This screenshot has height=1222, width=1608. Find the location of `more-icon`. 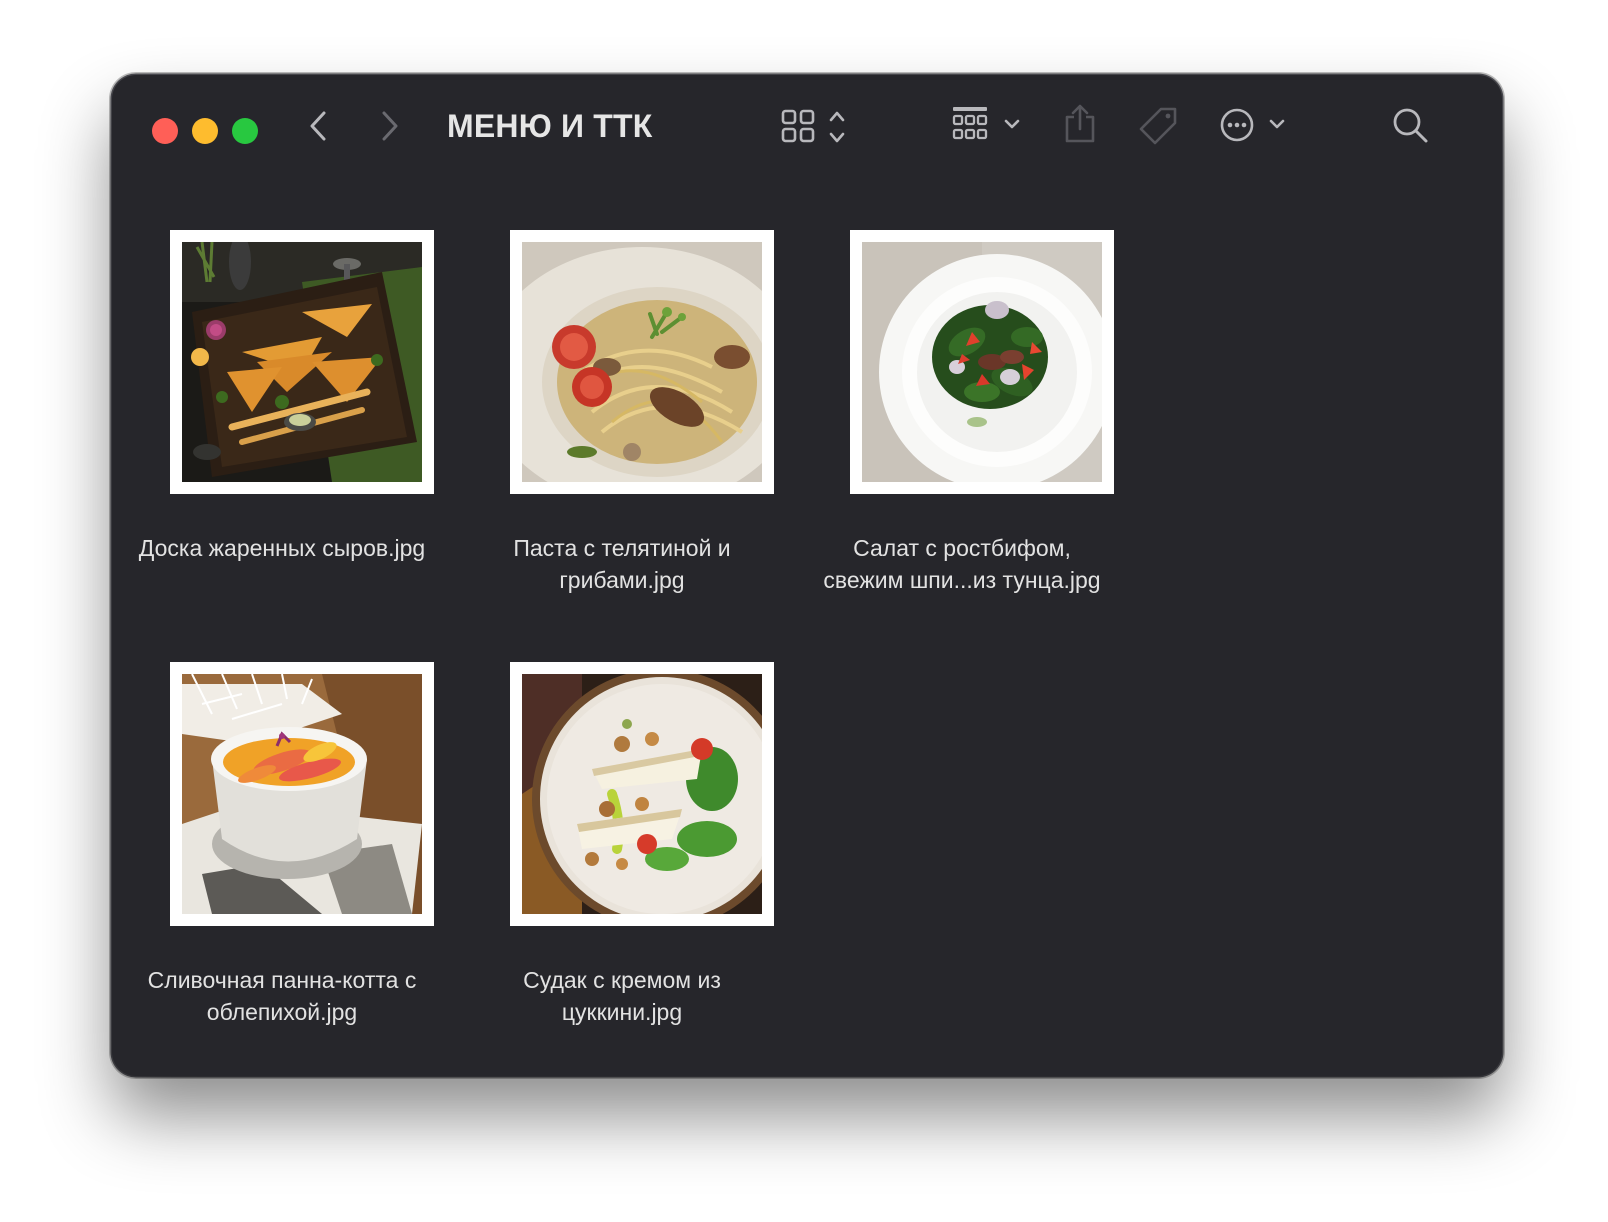

more-icon is located at coordinates (1254, 126).